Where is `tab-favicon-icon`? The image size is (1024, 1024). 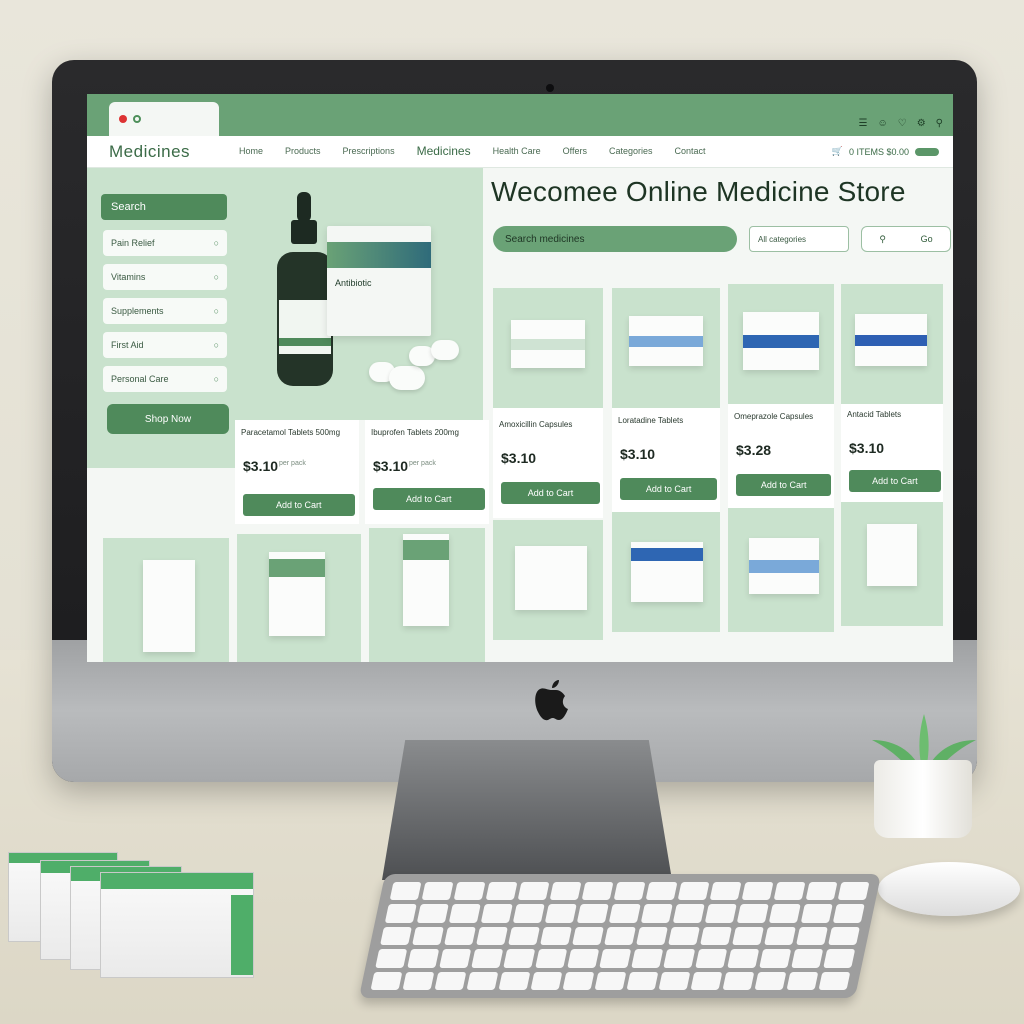 tab-favicon-icon is located at coordinates (137, 119).